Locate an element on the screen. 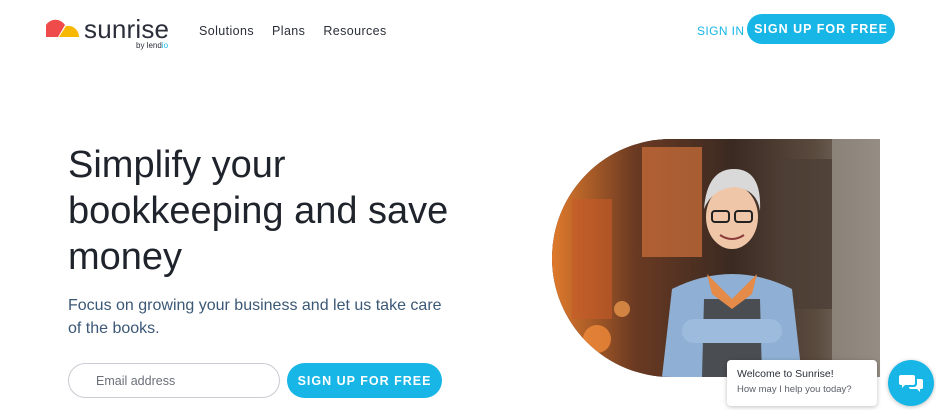 The width and height of the screenshot is (936, 410). hero-title: Simplify your bookkeeping and save money is located at coordinates (258, 211).